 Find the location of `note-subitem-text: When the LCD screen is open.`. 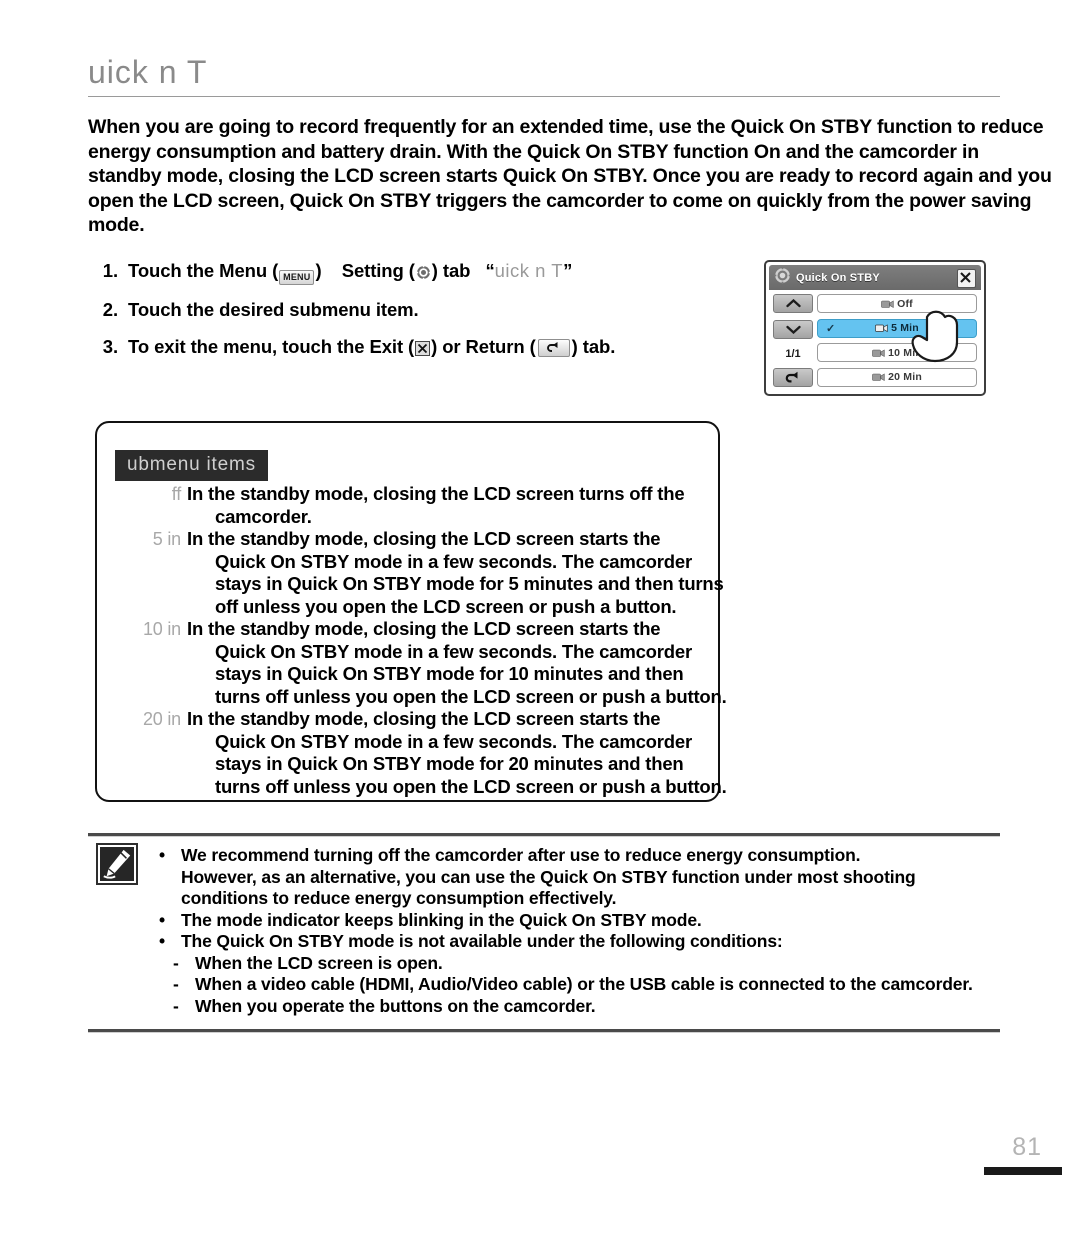

note-subitem-text: When the LCD screen is open. is located at coordinates (319, 962).